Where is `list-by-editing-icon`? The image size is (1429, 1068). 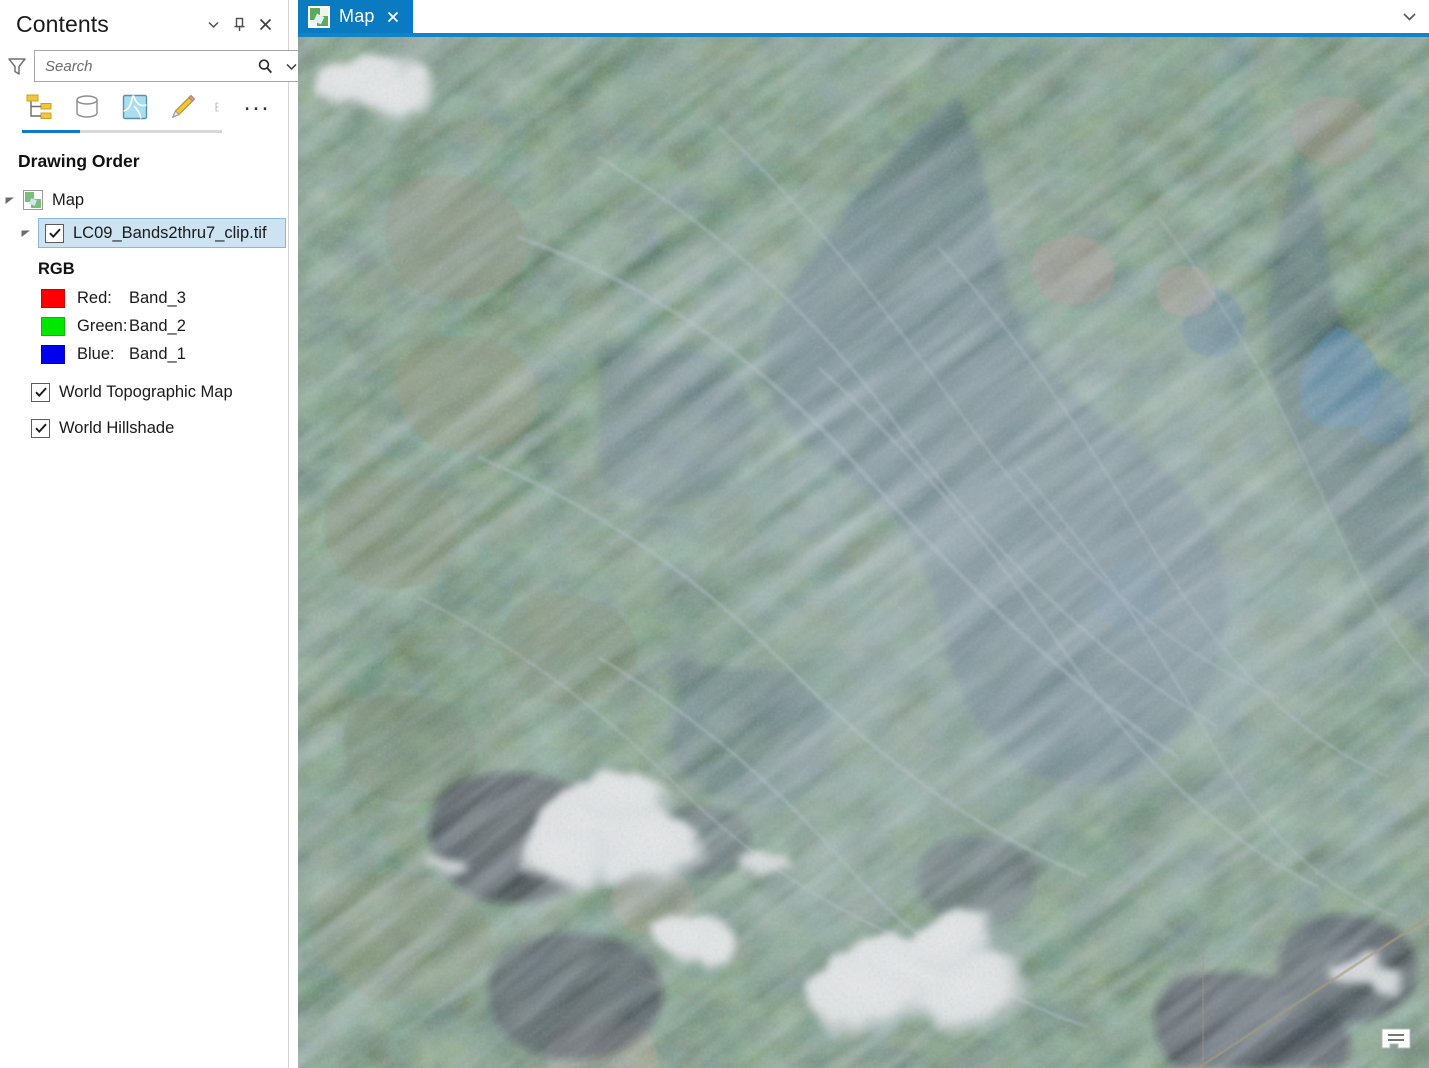 list-by-editing-icon is located at coordinates (183, 107).